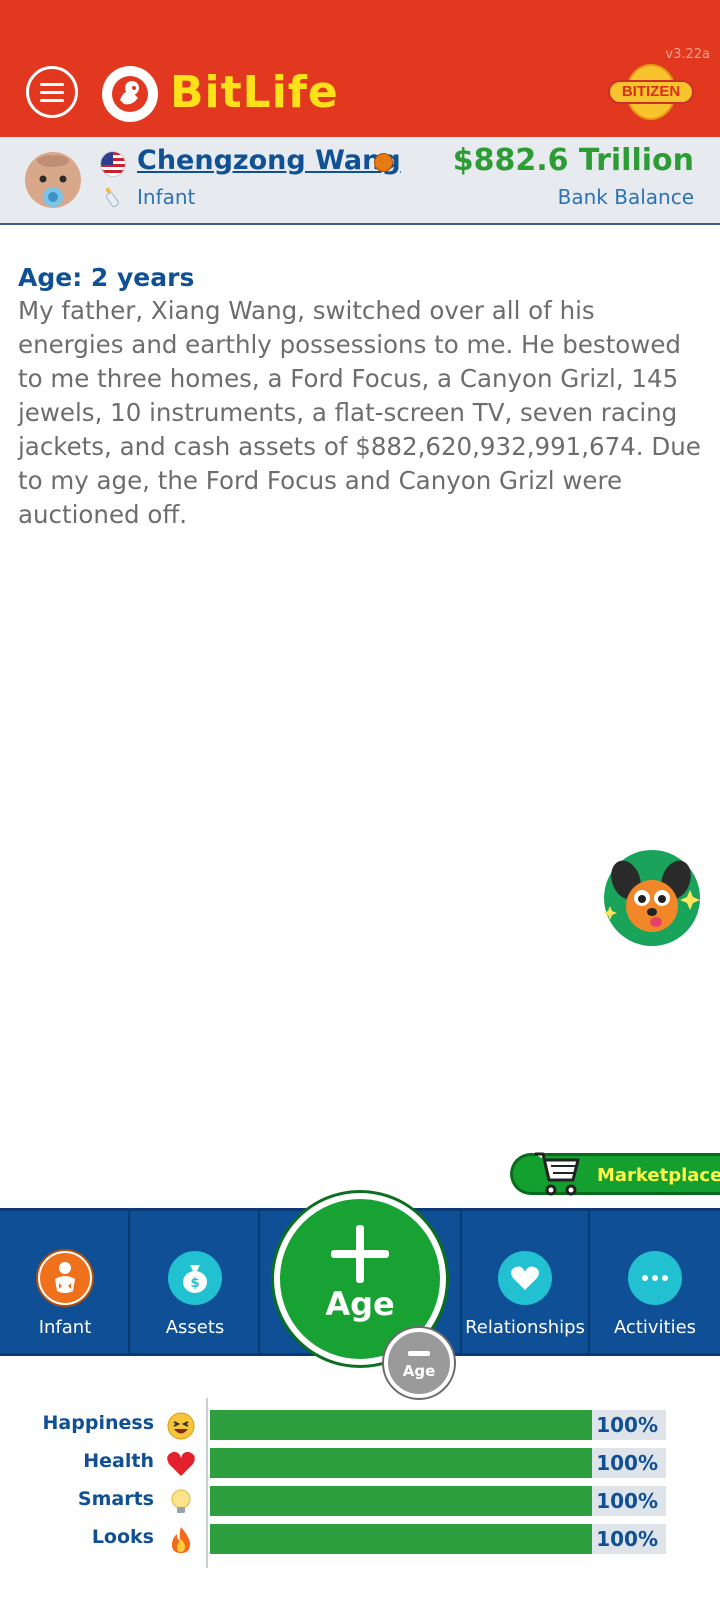  Describe the element at coordinates (360, 1304) in the screenshot. I see `age-button-label: Age` at that location.